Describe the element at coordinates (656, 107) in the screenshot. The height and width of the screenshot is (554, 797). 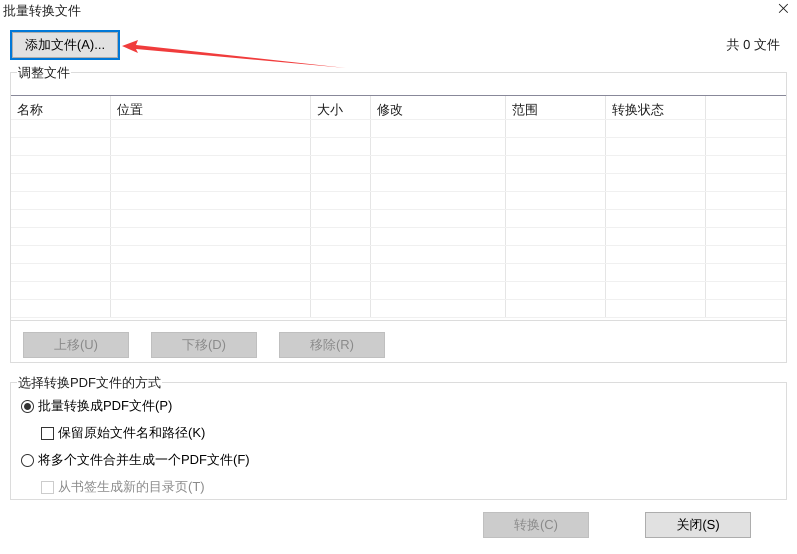
I see `column-header: 转换状态` at that location.